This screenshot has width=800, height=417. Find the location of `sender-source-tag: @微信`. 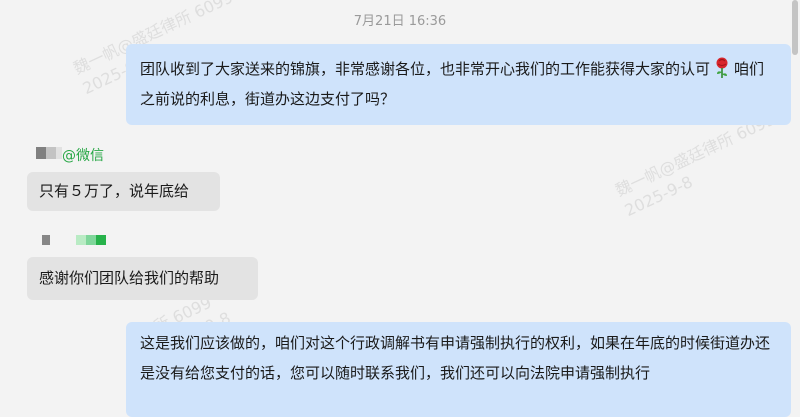

sender-source-tag: @微信 is located at coordinates (83, 156).